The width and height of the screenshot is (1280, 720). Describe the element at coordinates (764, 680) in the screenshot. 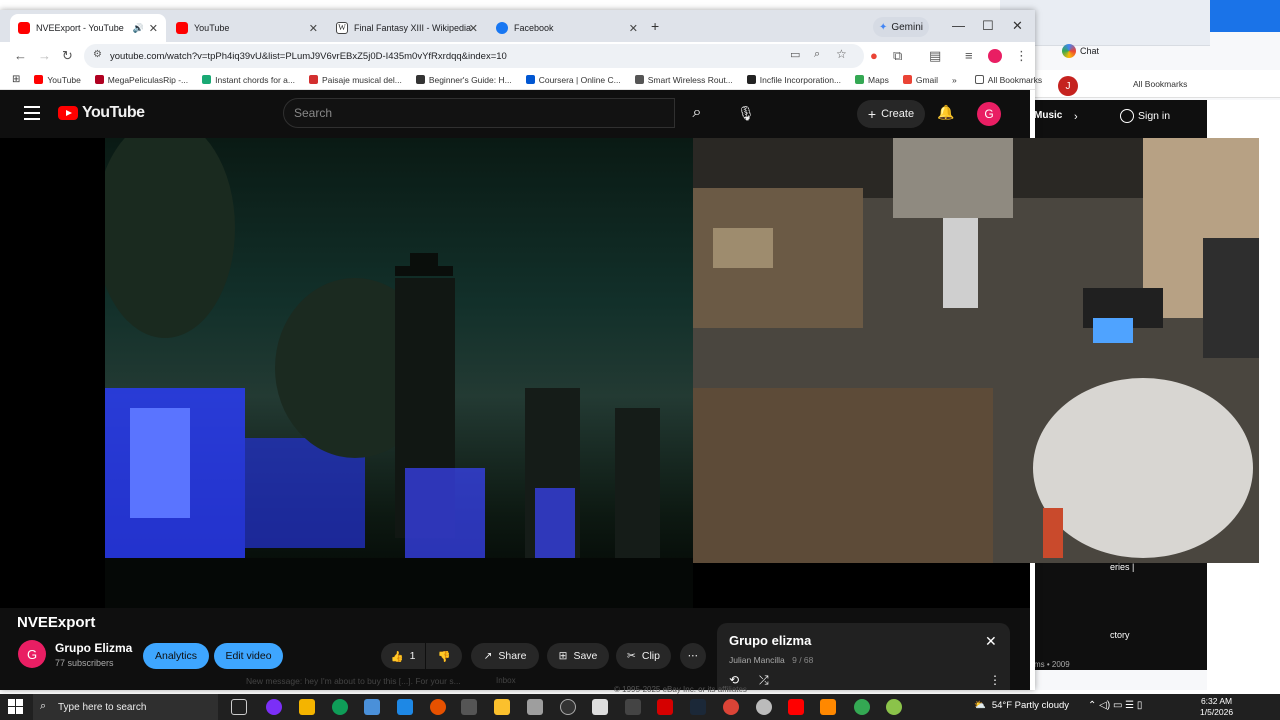

I see `shuffle-icon: ⤮` at that location.